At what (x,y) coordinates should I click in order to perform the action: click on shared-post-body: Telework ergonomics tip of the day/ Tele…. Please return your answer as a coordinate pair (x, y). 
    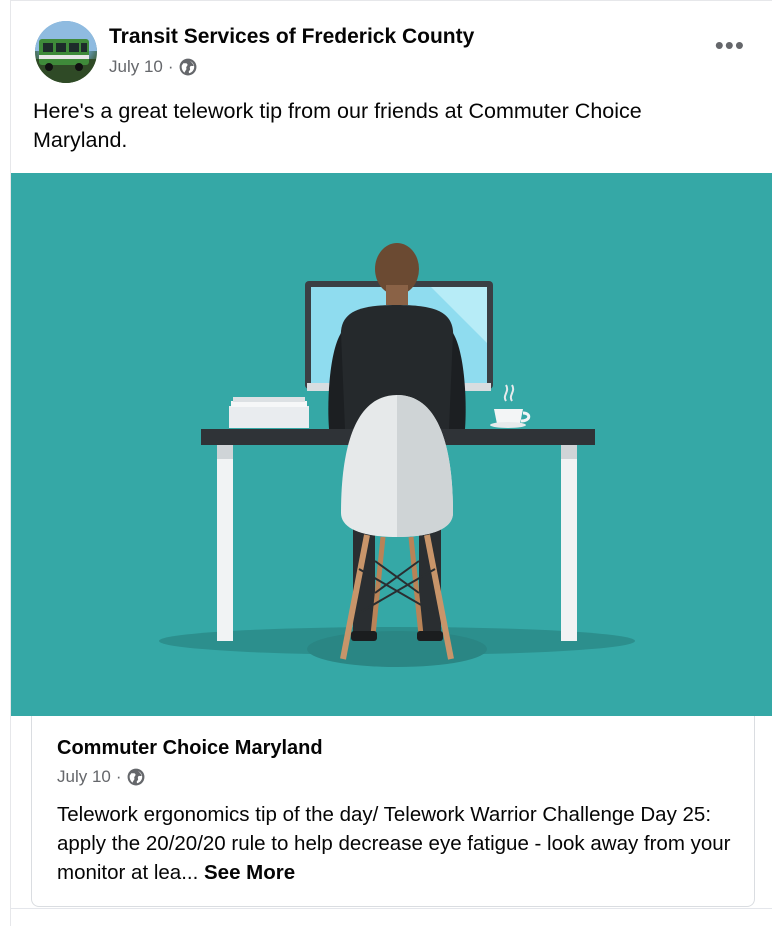
    Looking at the image, I should click on (394, 843).